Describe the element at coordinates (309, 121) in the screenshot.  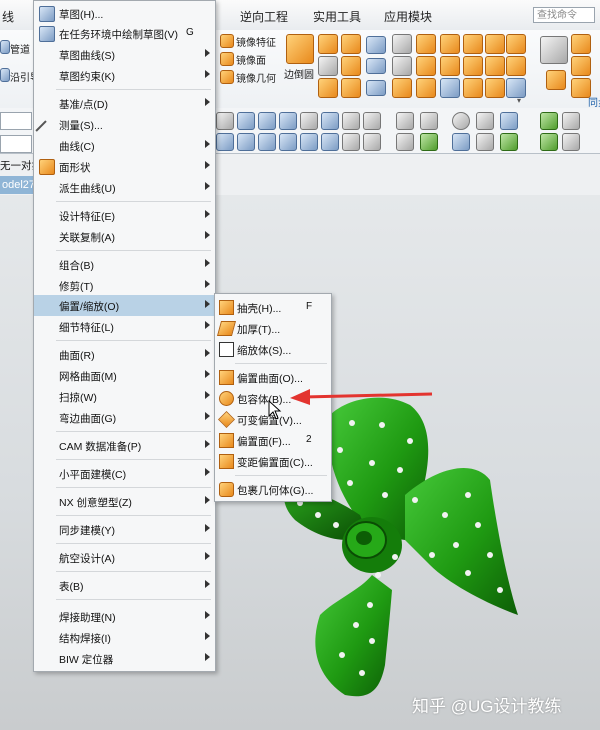
I see `snap-intersect-icon` at that location.